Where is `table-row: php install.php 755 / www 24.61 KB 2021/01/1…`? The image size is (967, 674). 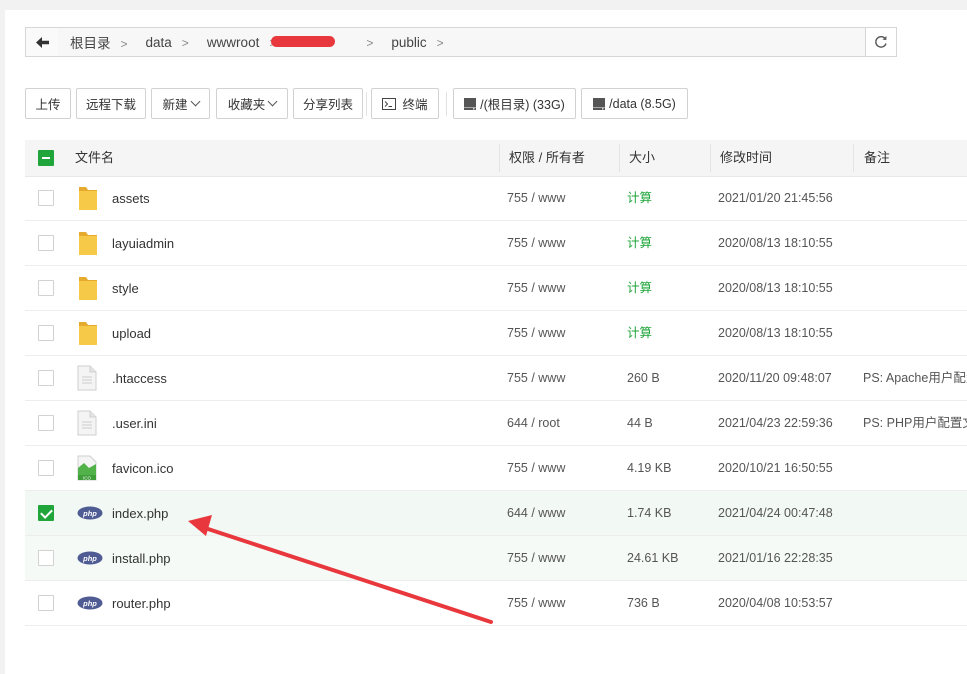 table-row: php install.php 755 / www 24.61 KB 2021/01/1… is located at coordinates (496, 558).